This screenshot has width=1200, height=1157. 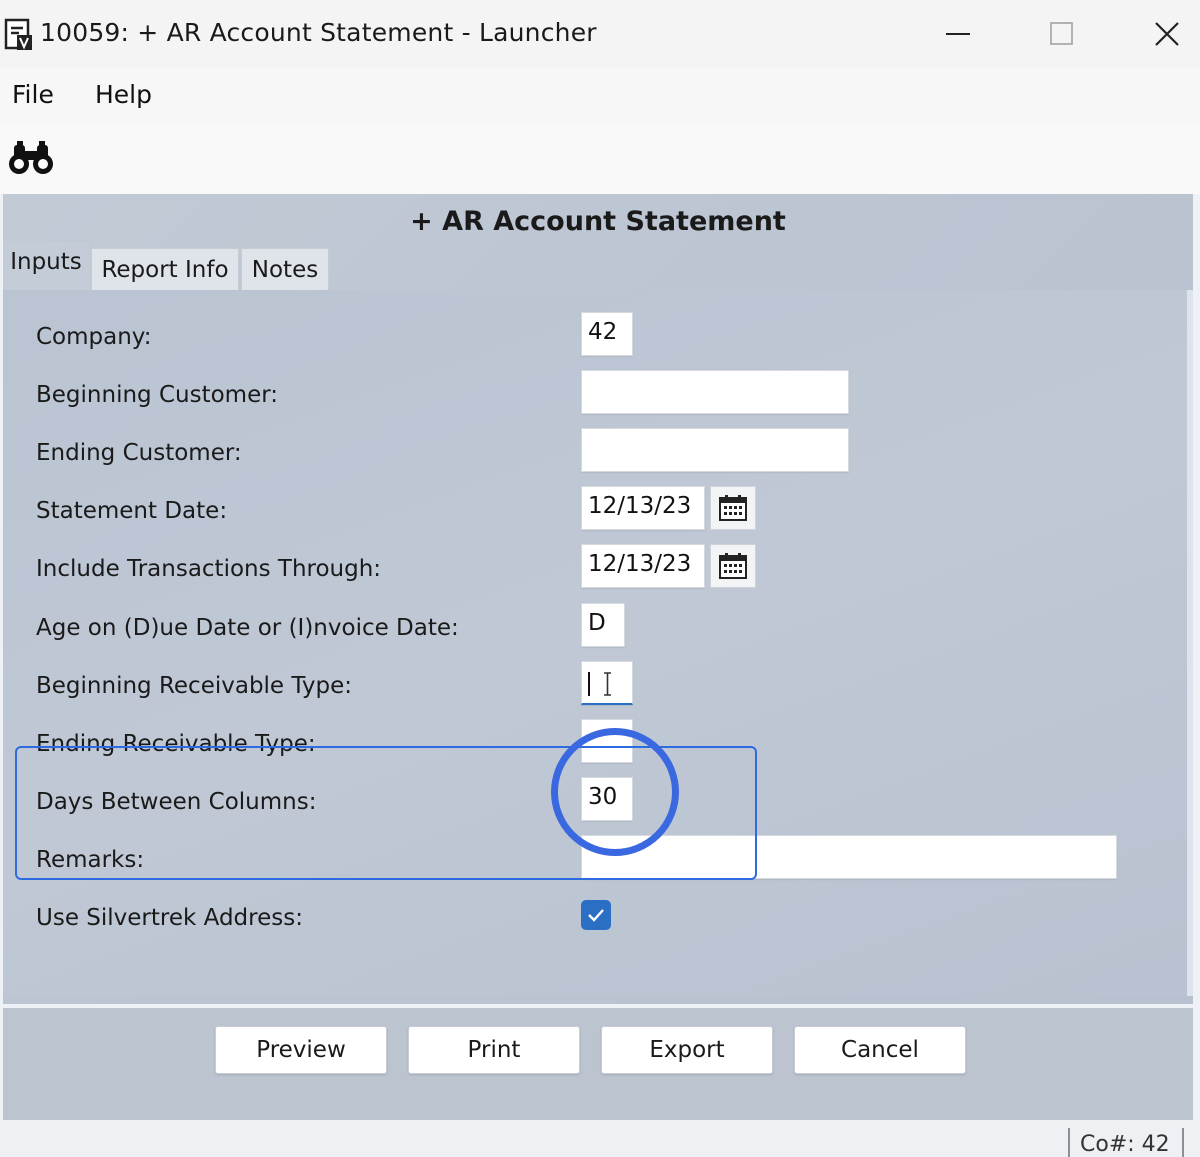 I want to click on maximize-icon, so click(x=1061, y=33).